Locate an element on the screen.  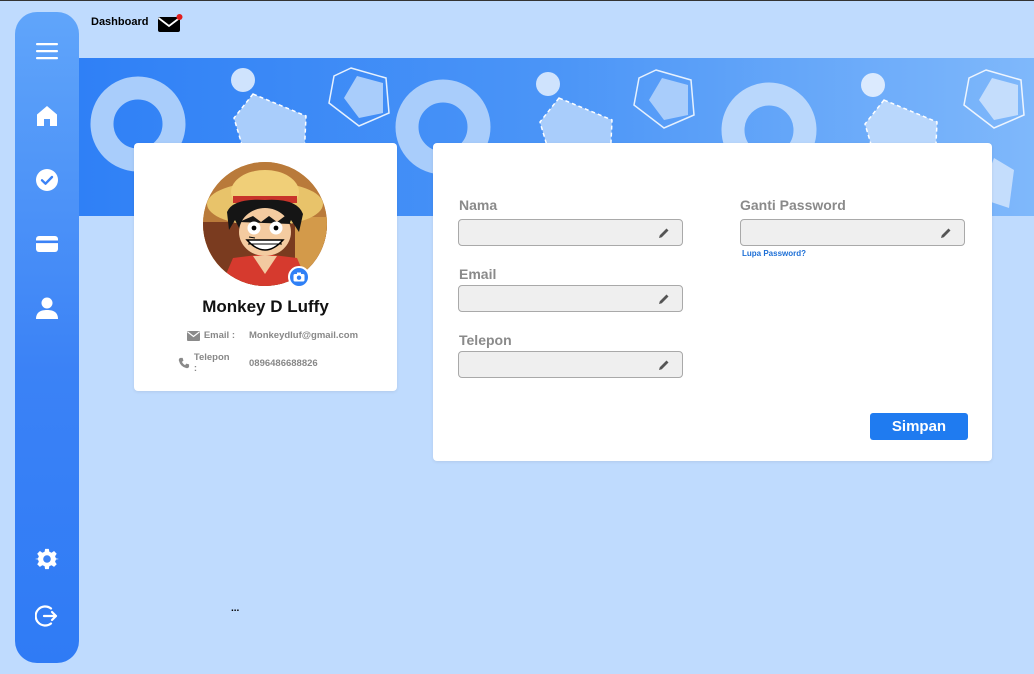
email-info-row: Email : Monkeydluf@gmail.com is located at coordinates (268, 335).